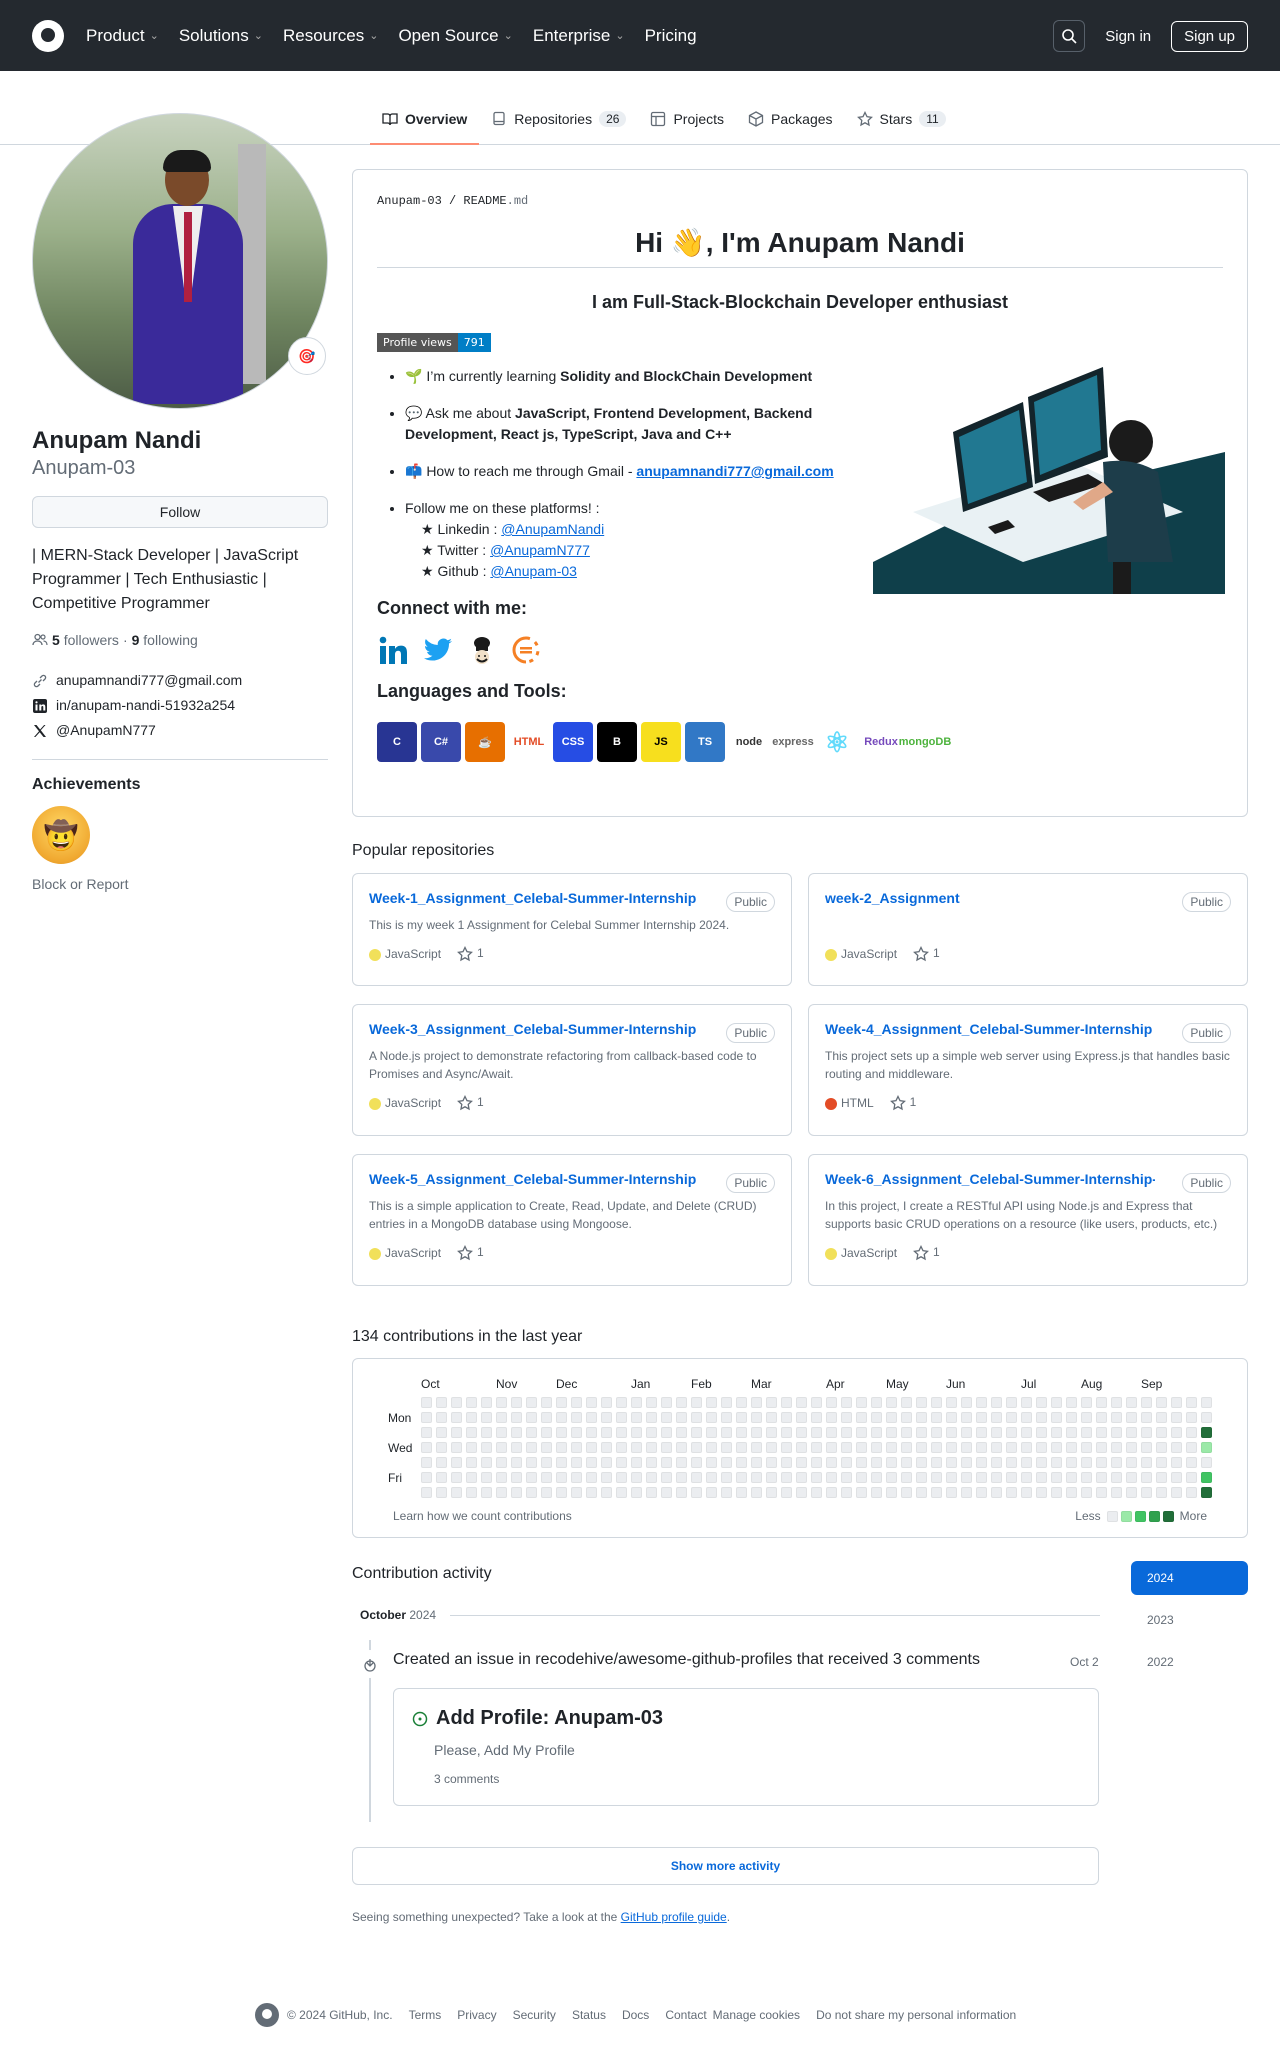 The image size is (1280, 2068). What do you see at coordinates (484, 201) in the screenshot?
I see `readme-file-link: README` at bounding box center [484, 201].